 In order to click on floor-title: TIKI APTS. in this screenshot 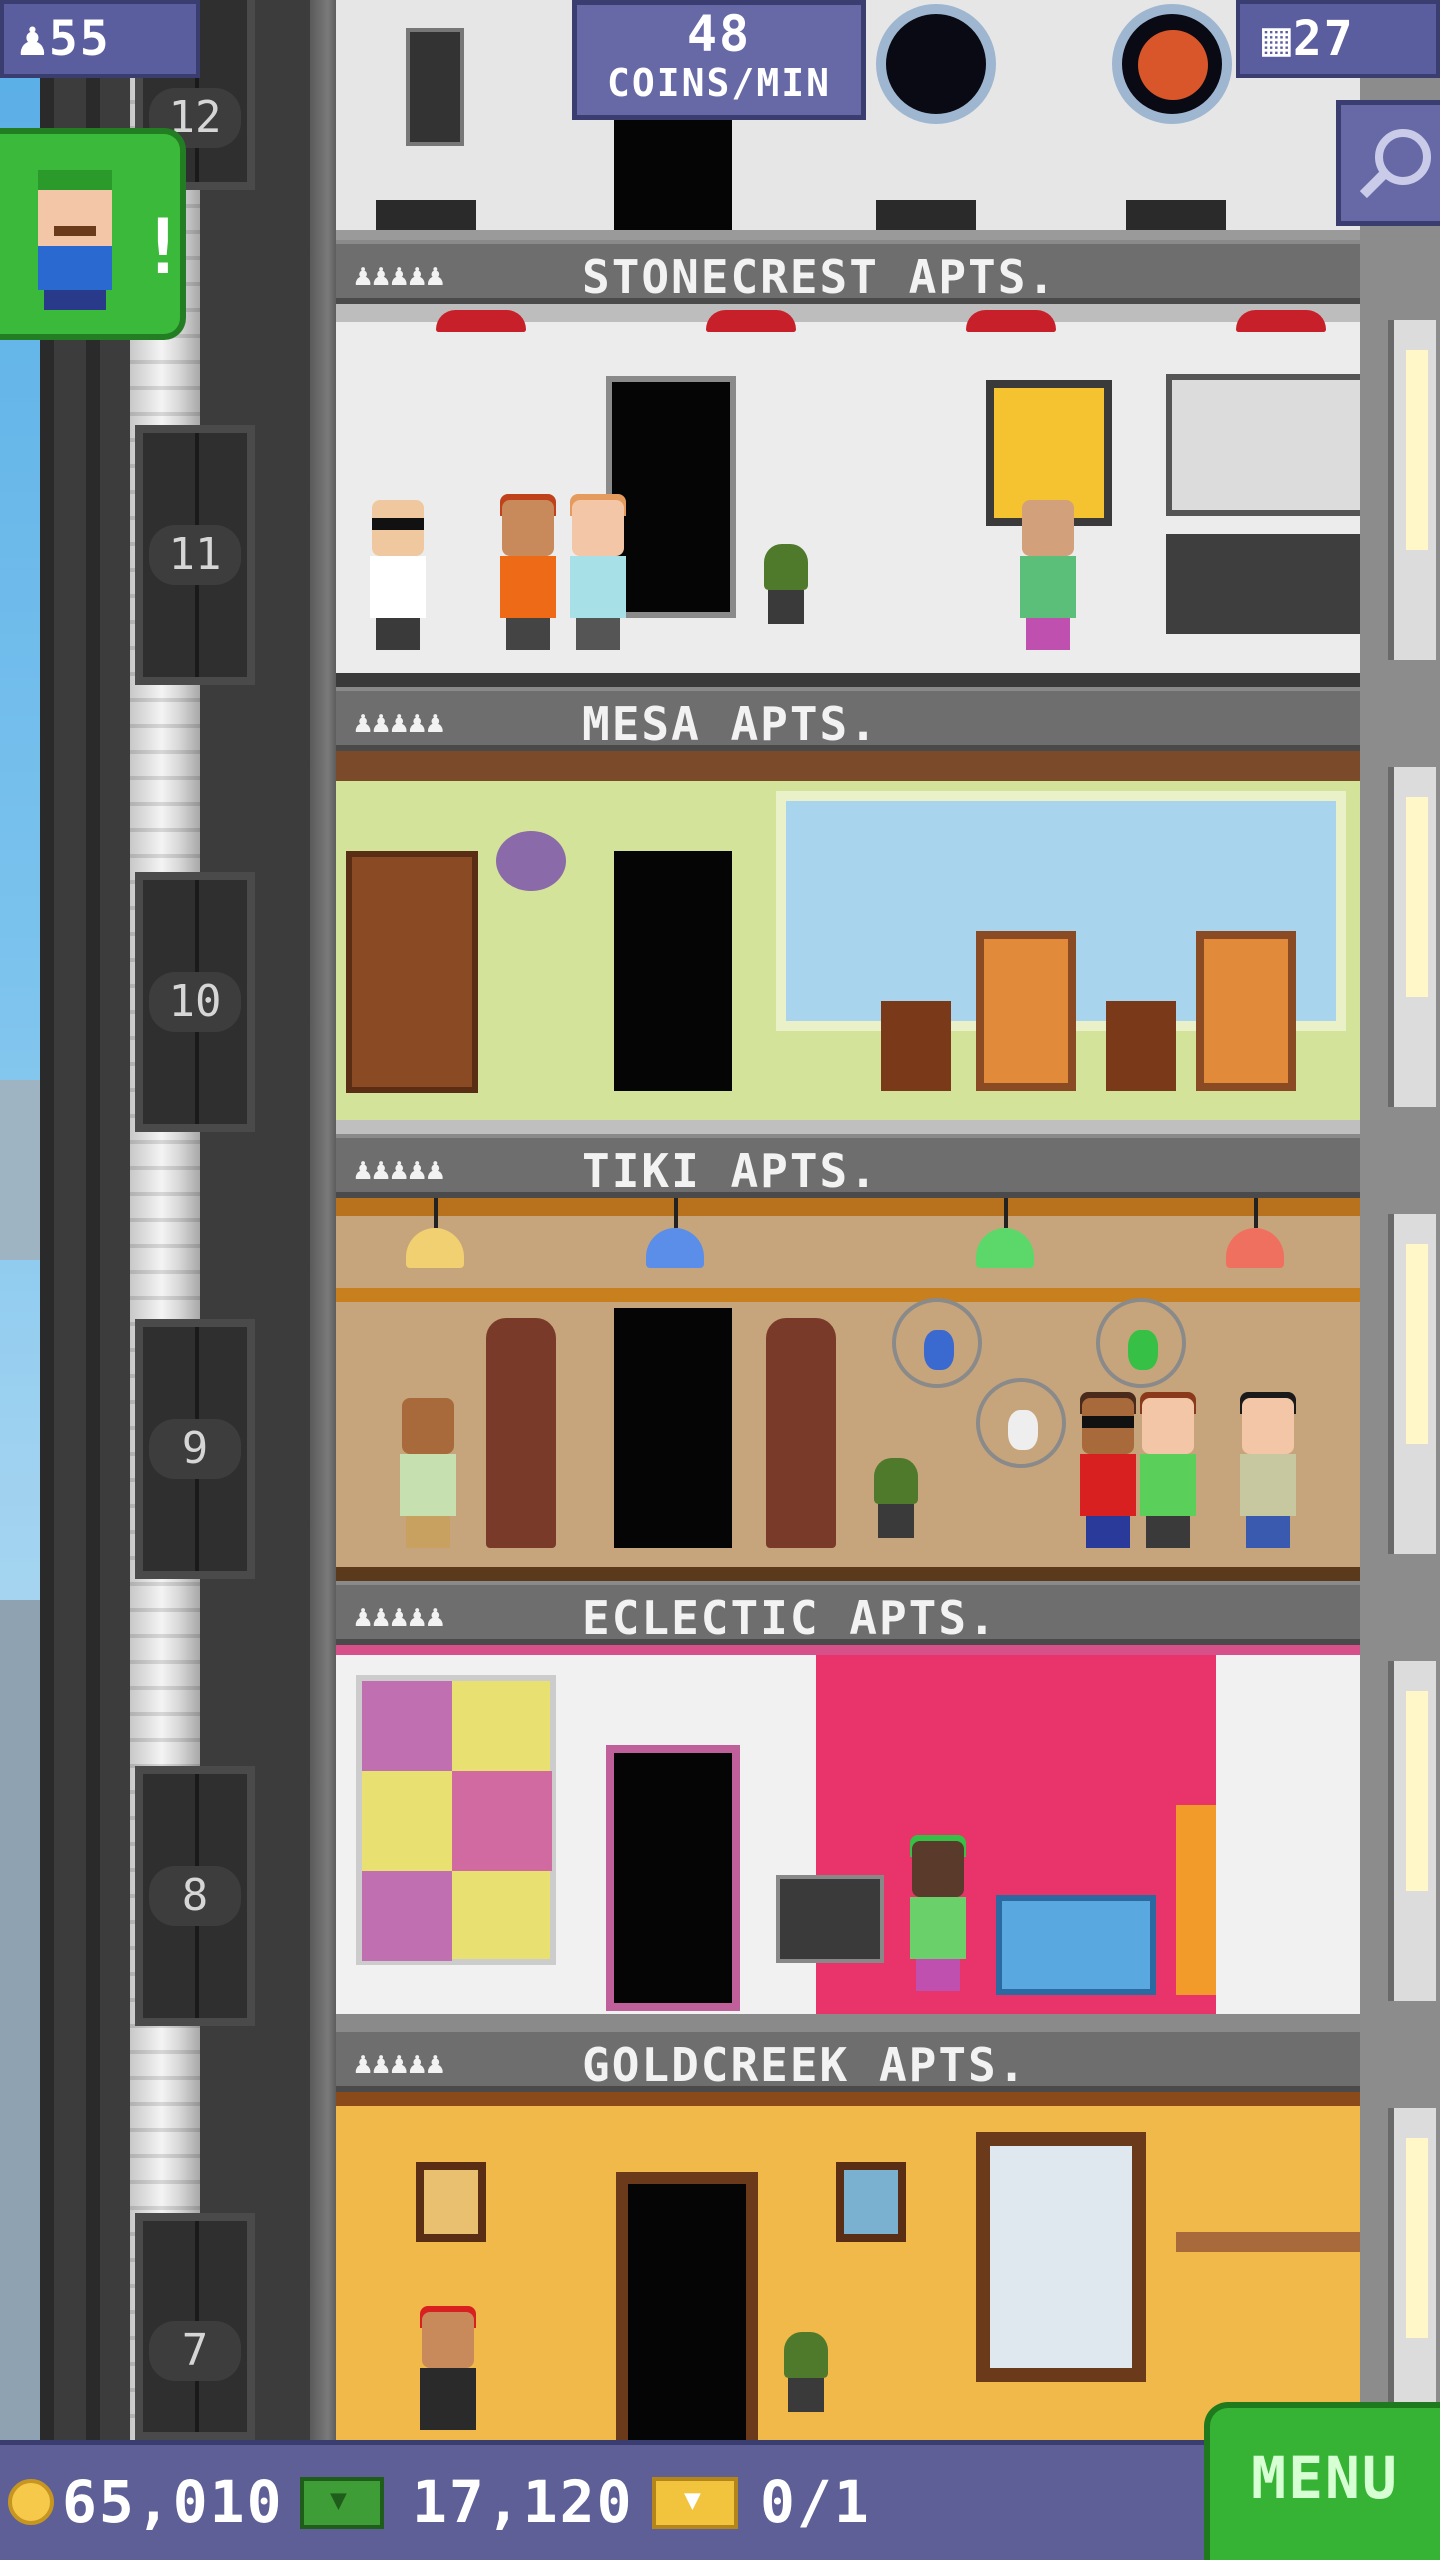, I will do `click(730, 1171)`.